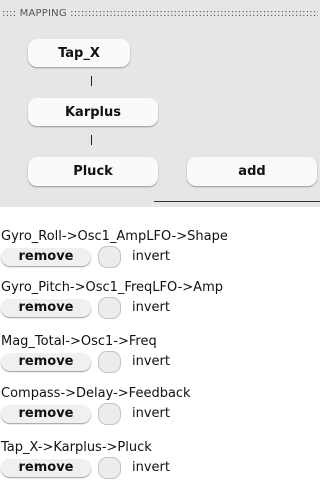  I want to click on route-label: Compass->Delay->Feedback, so click(96, 393).